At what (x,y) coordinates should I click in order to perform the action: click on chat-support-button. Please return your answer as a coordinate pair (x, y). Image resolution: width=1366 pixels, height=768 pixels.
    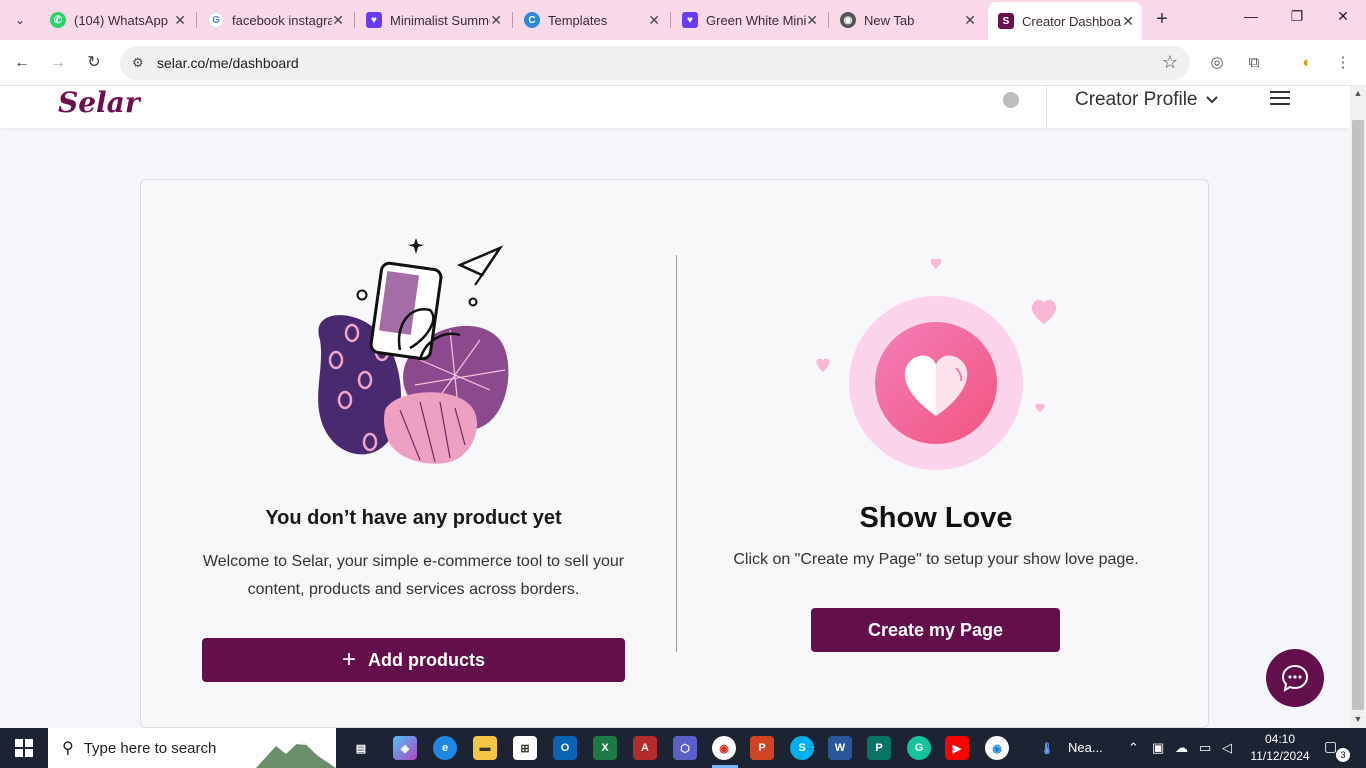
    Looking at the image, I should click on (1295, 678).